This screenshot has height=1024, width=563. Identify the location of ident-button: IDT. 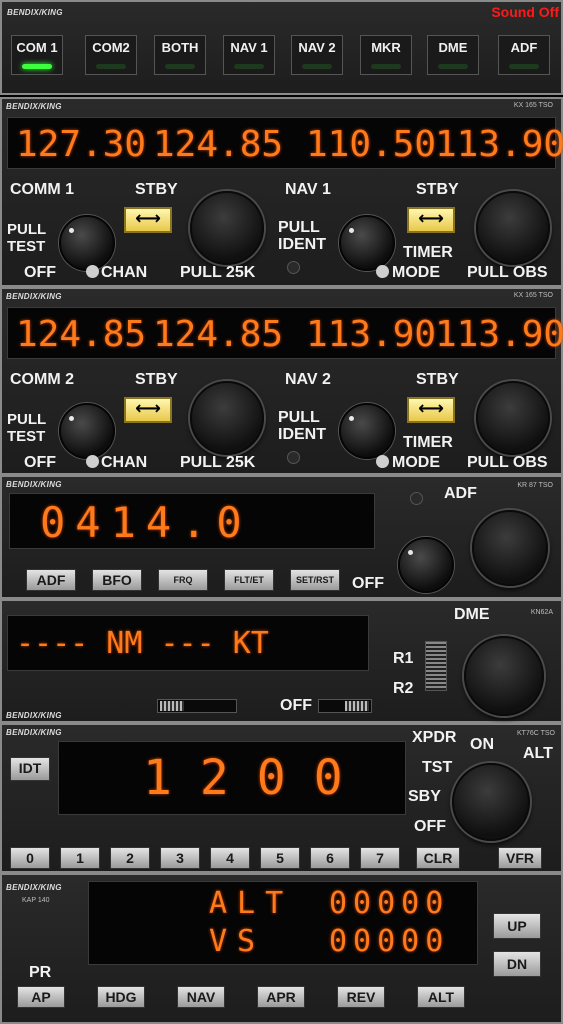
(30, 769).